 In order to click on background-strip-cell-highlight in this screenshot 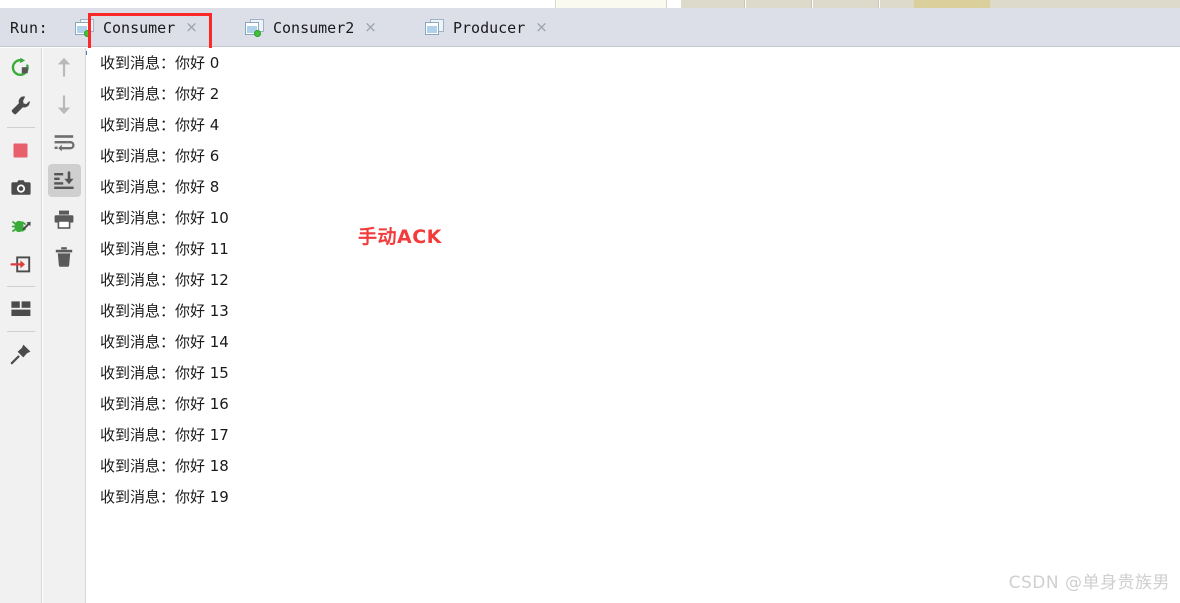, I will do `click(952, 4)`.